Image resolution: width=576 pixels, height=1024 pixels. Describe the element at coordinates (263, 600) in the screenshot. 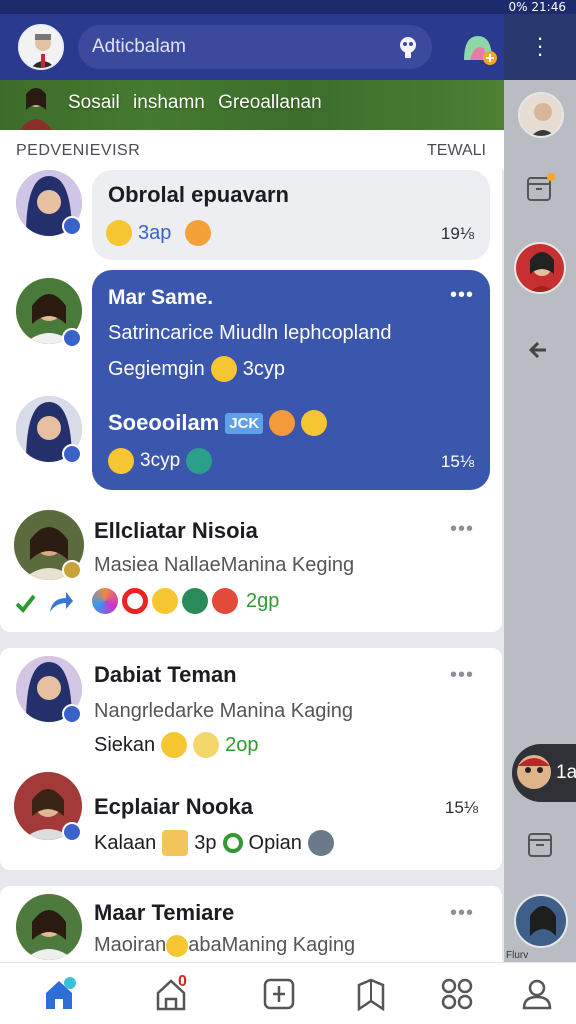

I see `reaction-count: 2gp` at that location.